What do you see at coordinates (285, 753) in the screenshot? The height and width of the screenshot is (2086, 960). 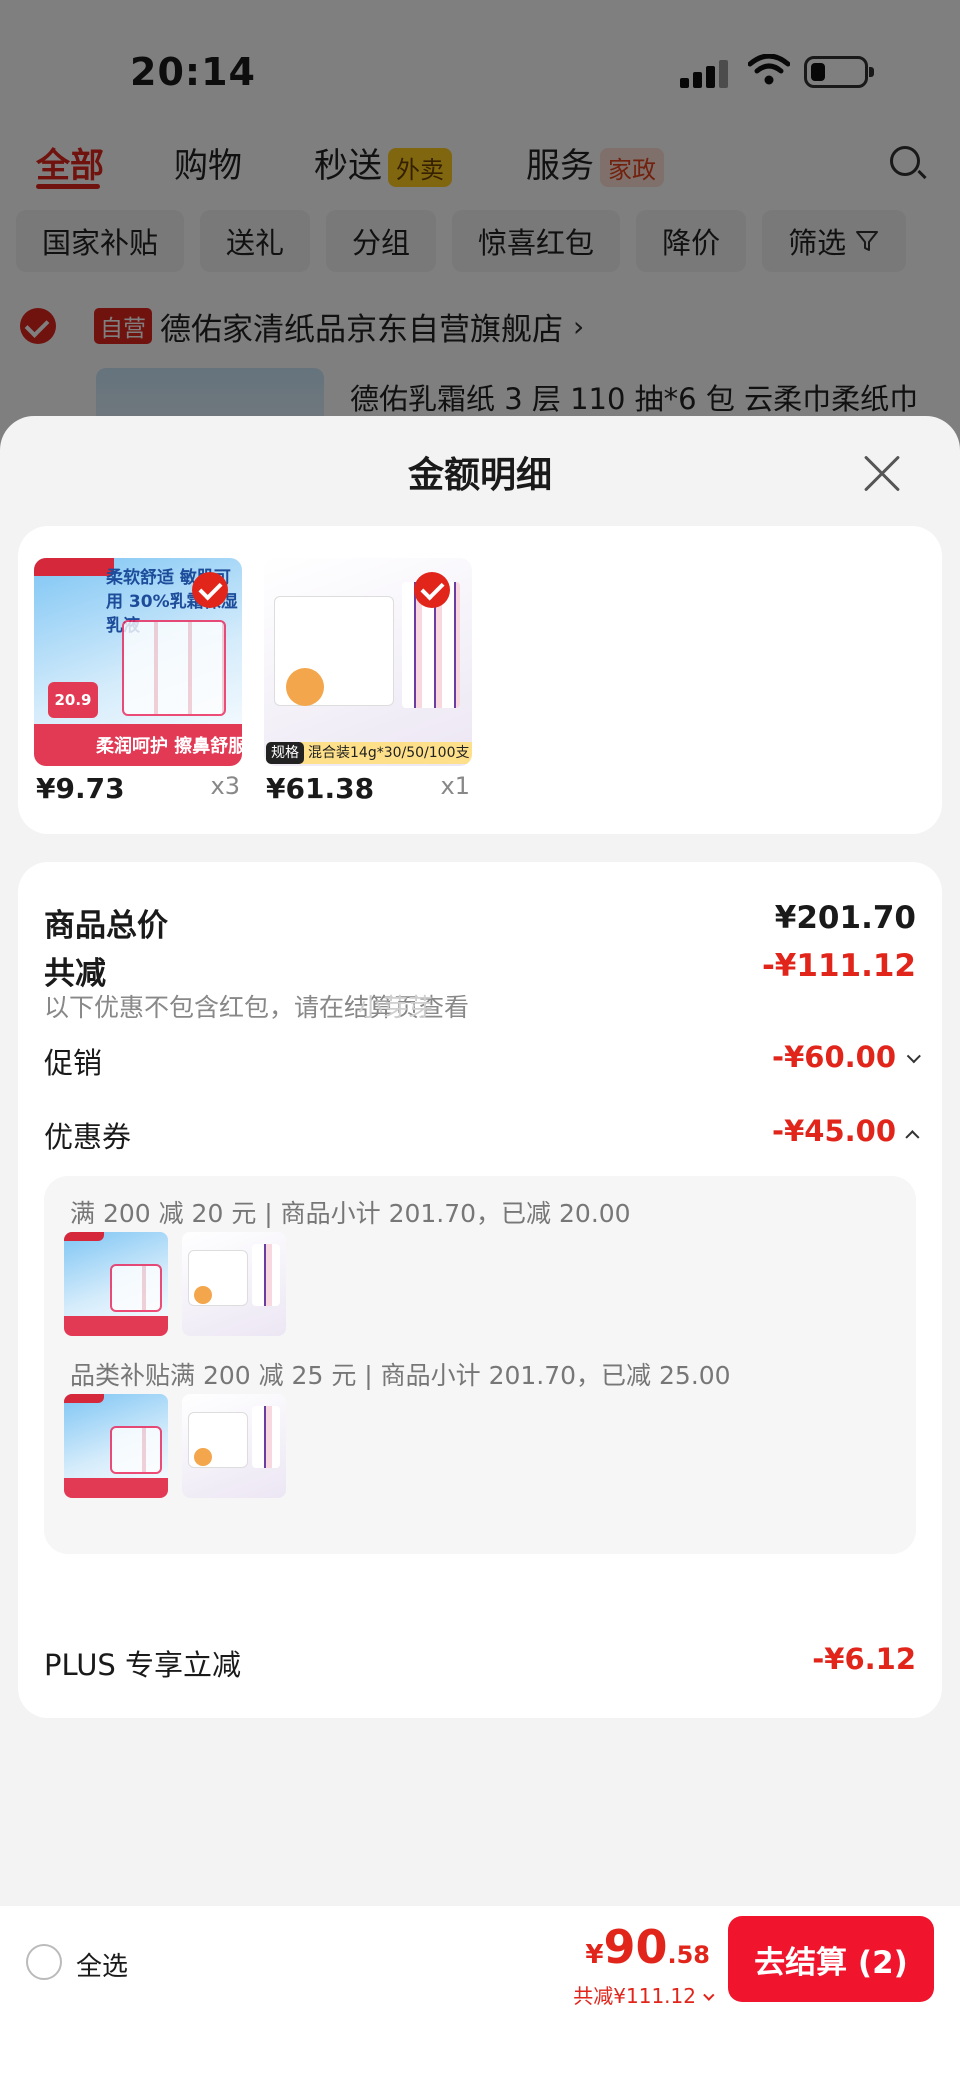 I see `spec-tag-label: 规格` at bounding box center [285, 753].